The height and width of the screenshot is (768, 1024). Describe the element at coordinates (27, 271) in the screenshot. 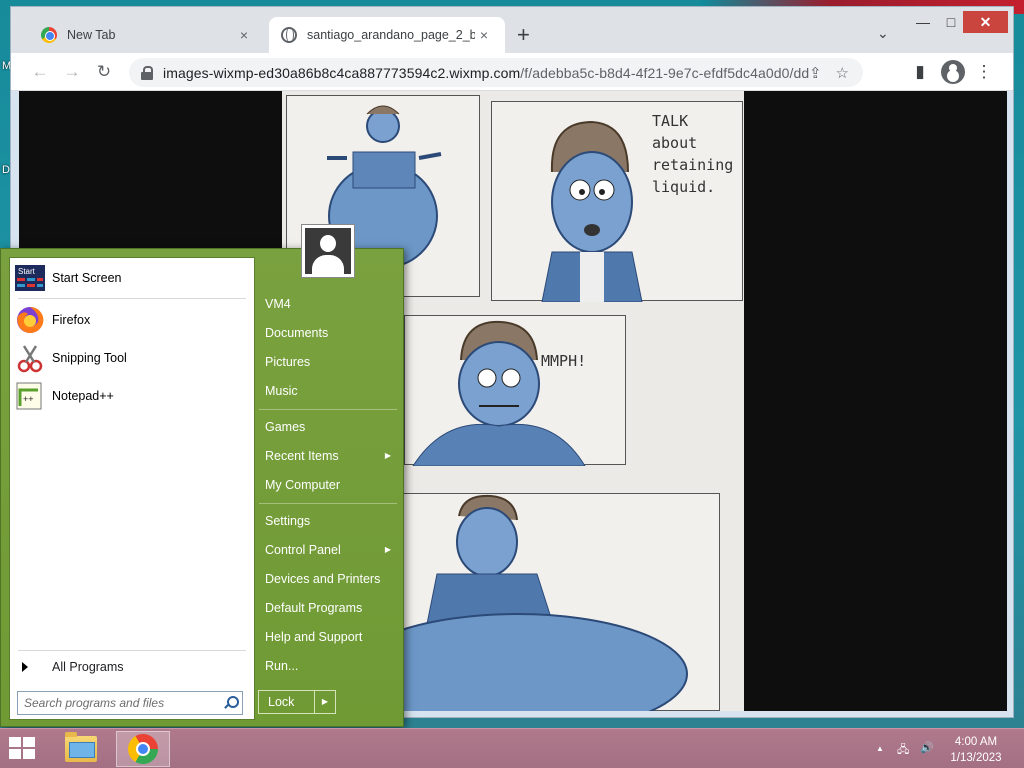

I see `svg-text: Start` at that location.